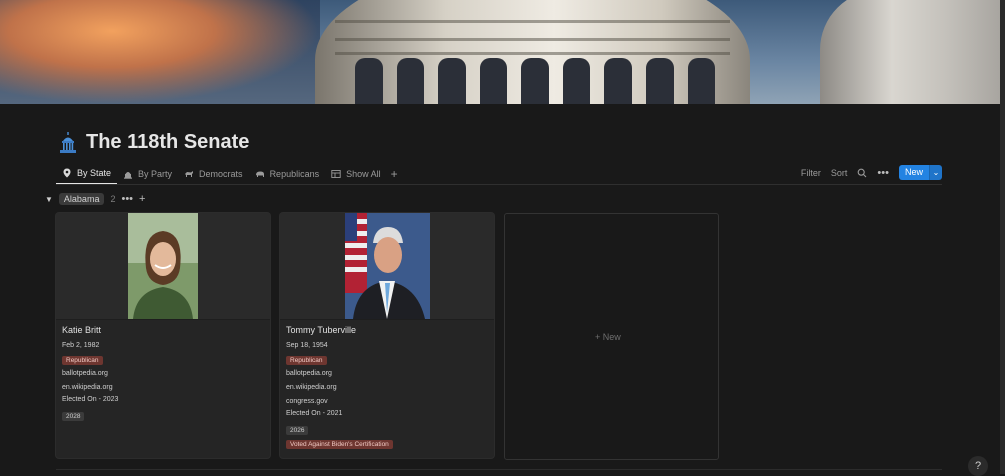 The image size is (1005, 476). Describe the element at coordinates (499, 469) in the screenshot. I see `board-divider` at that location.